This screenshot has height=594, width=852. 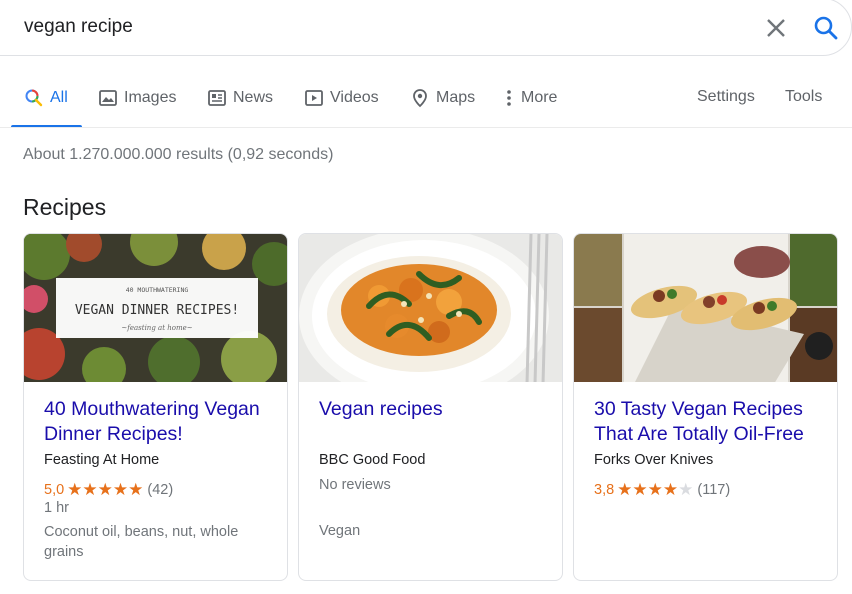 I want to click on recipe-rating: 3,8 ★★★★★ (117), so click(x=662, y=490).